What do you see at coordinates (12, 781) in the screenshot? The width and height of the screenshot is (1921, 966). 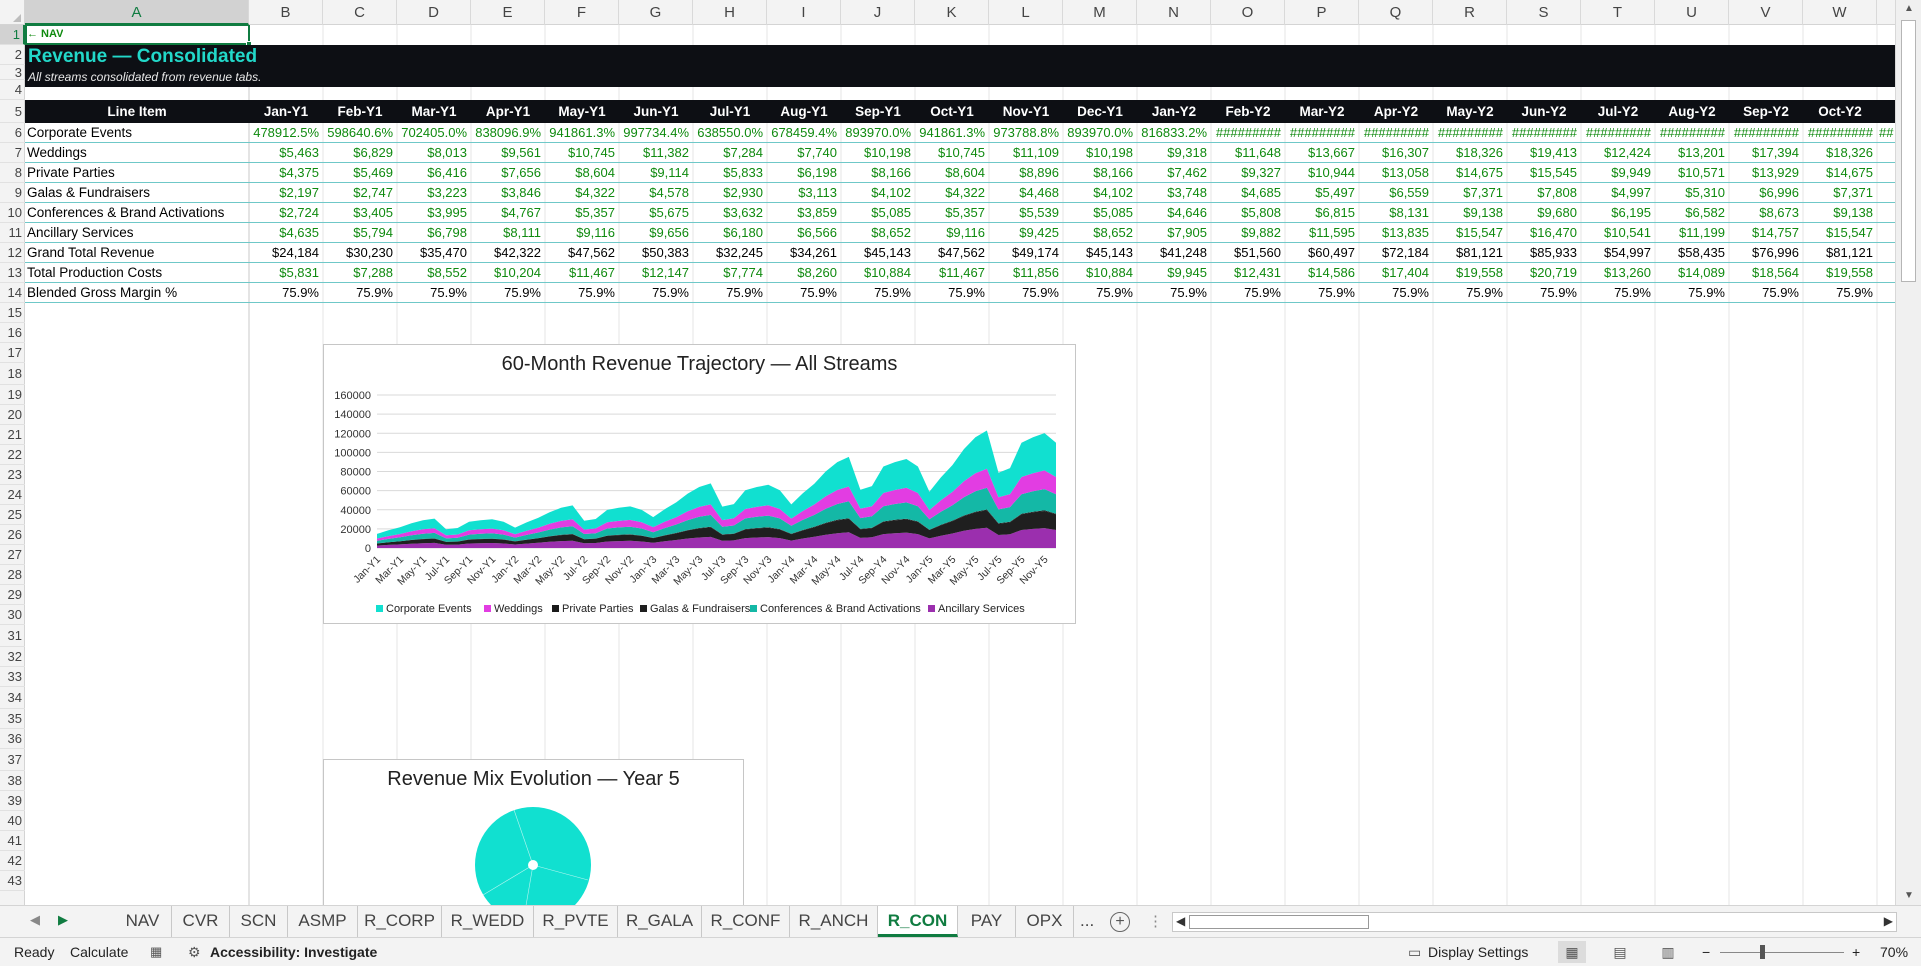 I see `row-header-38: 38` at bounding box center [12, 781].